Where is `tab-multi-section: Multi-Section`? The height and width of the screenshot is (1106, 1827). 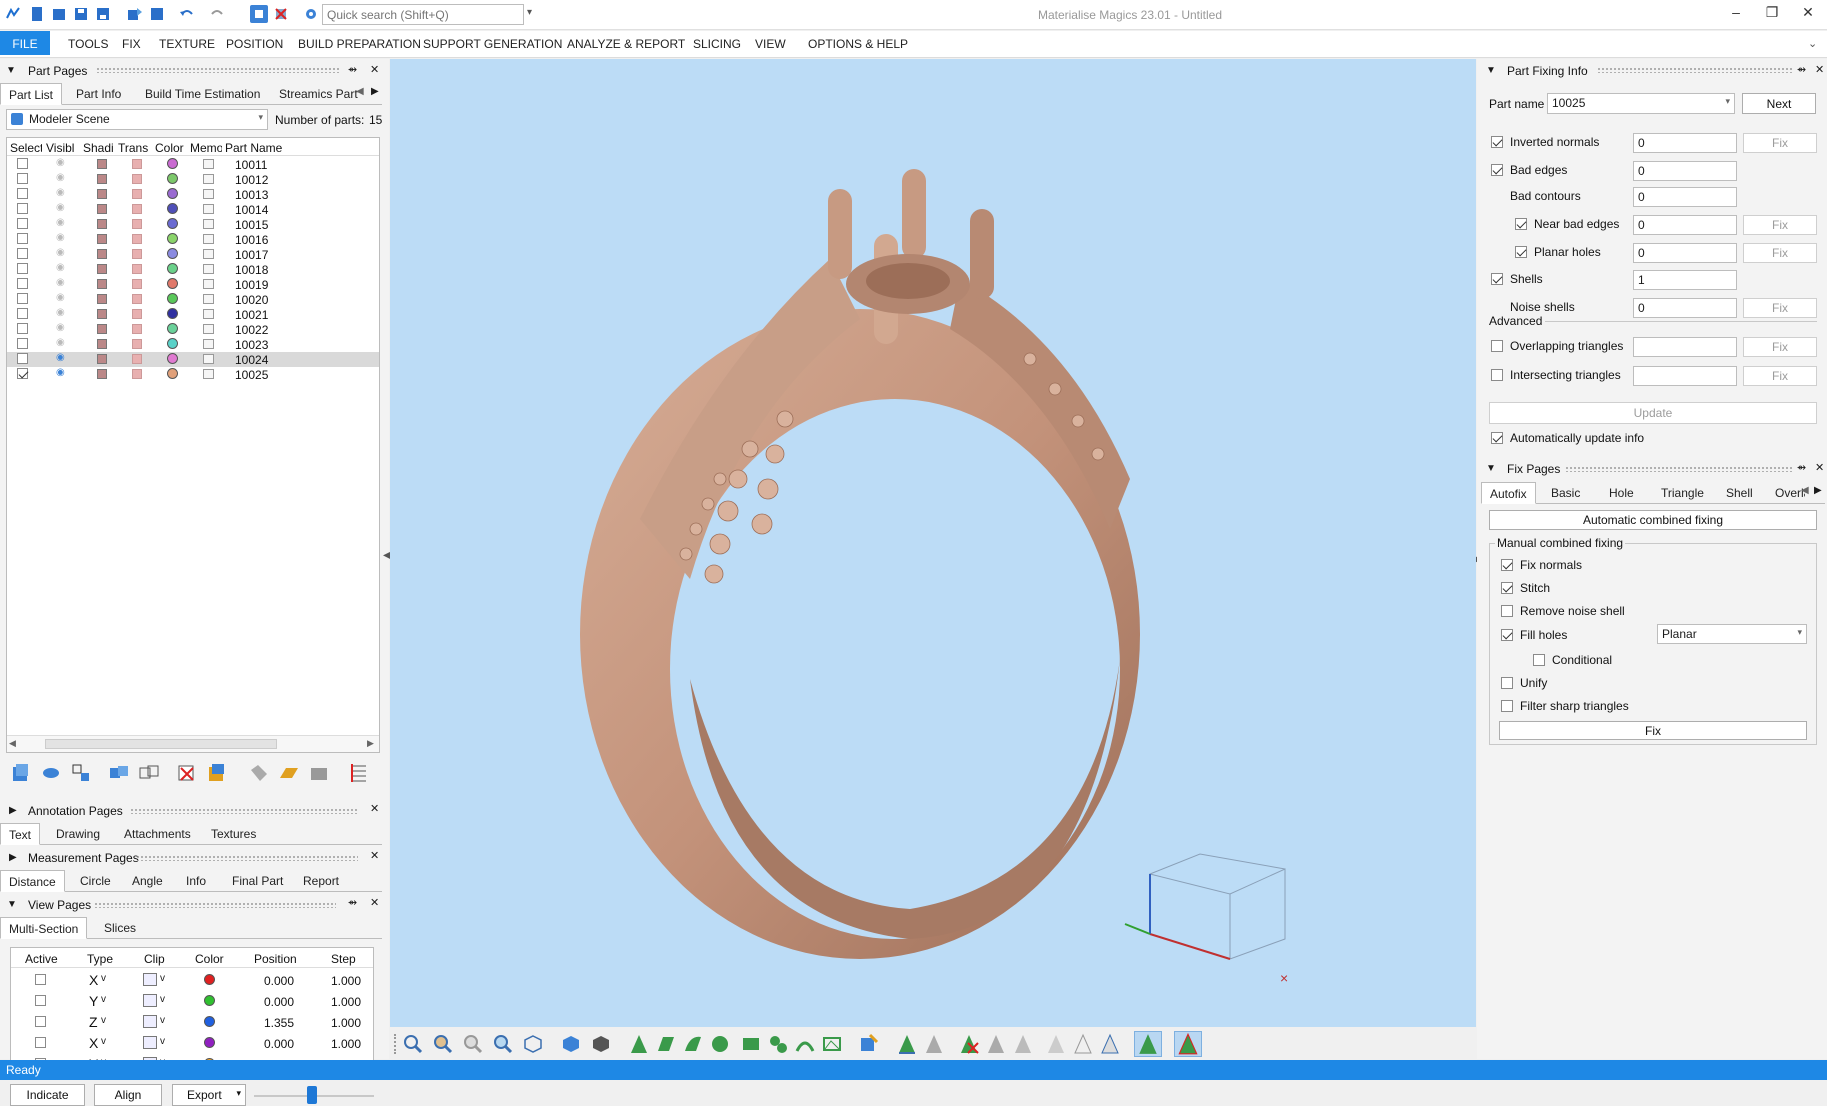
tab-multi-section: Multi-Section is located at coordinates (44, 928).